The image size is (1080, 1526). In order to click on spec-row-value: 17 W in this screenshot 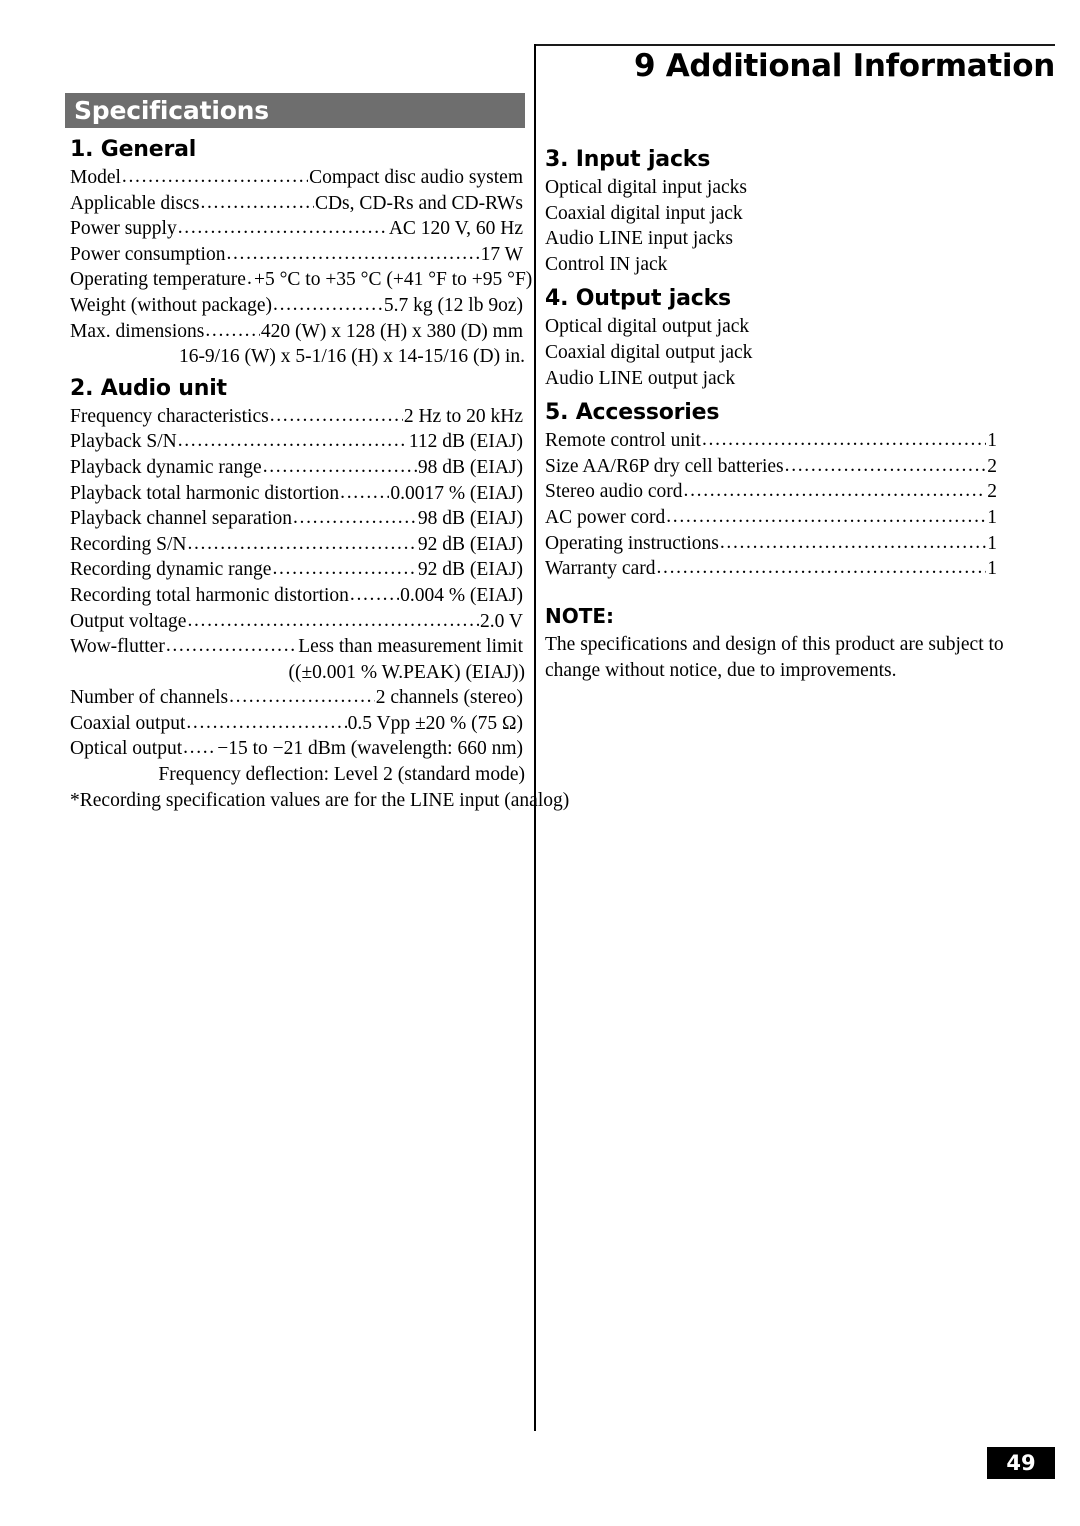, I will do `click(501, 254)`.